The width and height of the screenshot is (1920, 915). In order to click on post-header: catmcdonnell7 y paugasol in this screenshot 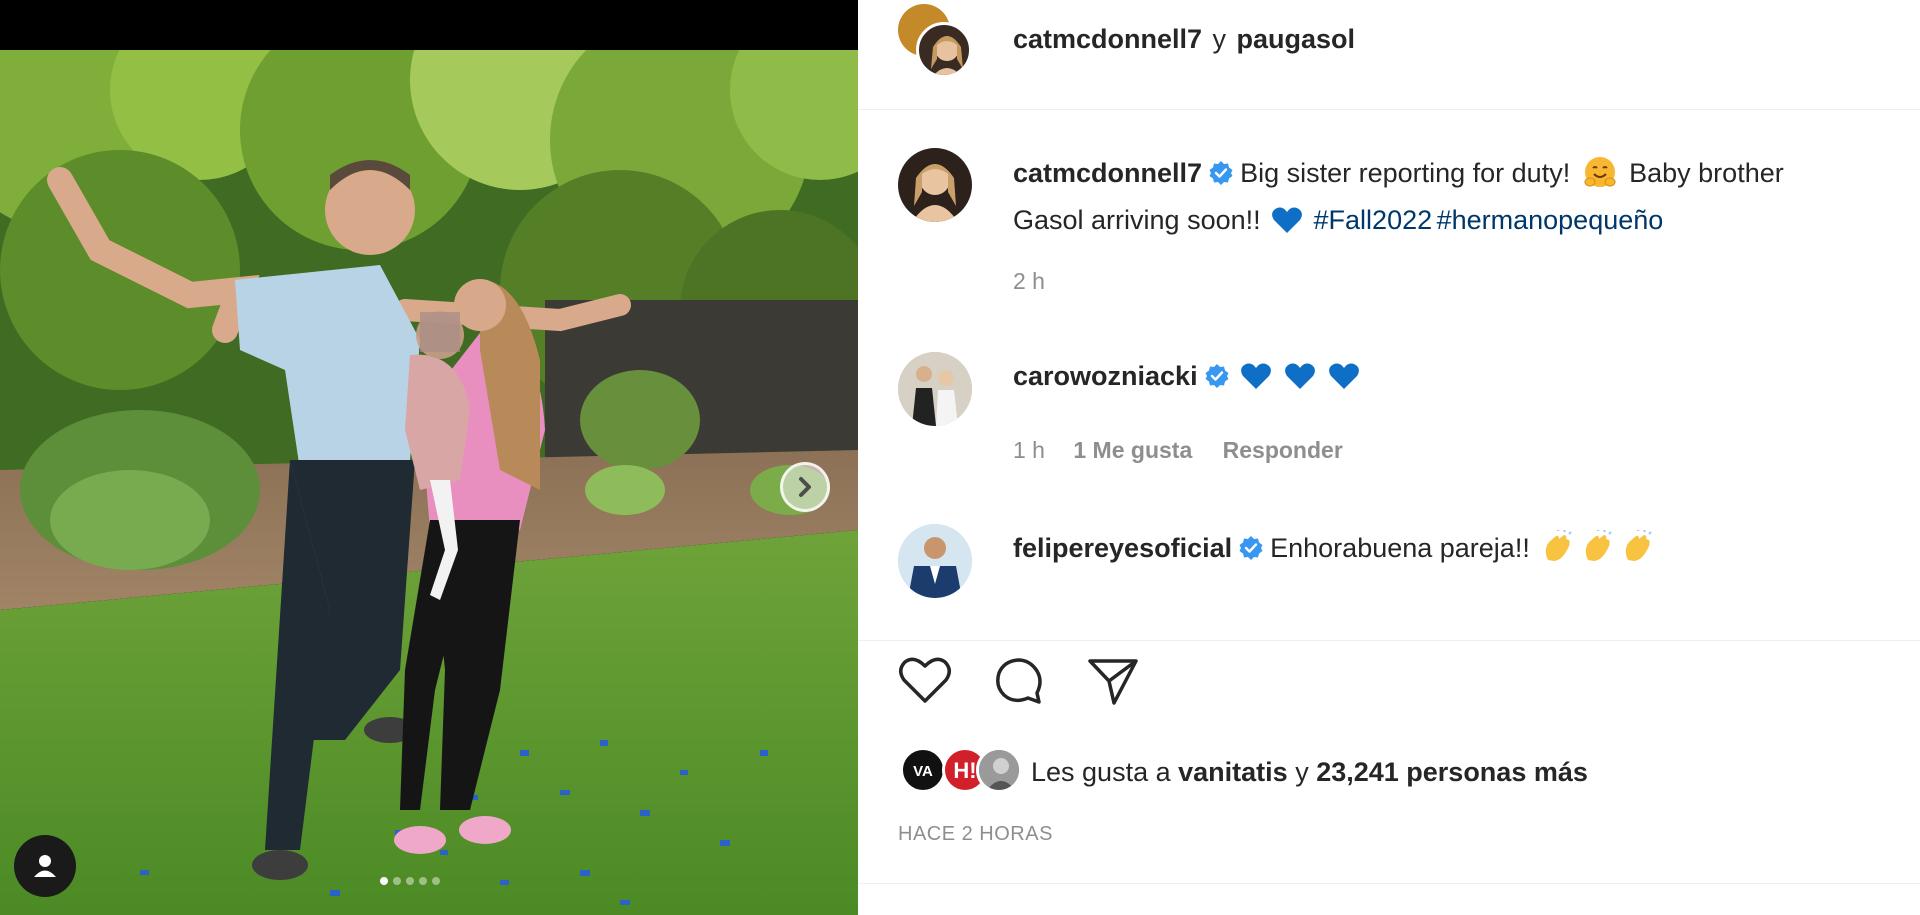, I will do `click(1389, 55)`.